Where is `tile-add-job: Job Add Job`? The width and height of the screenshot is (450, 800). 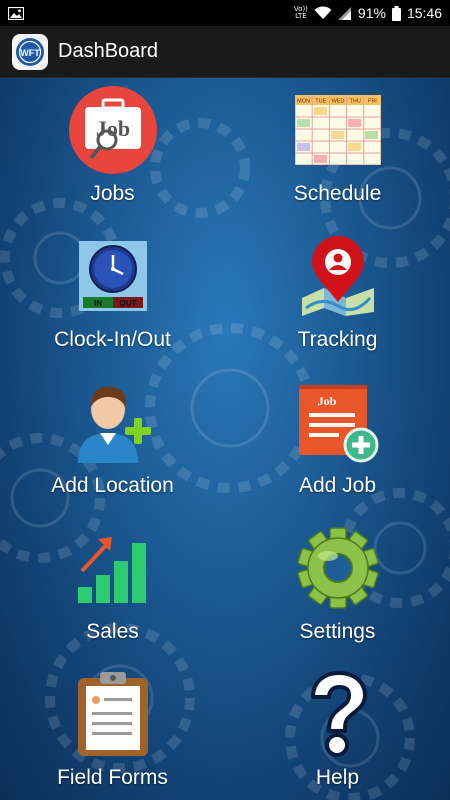
tile-add-job: Job Add Job is located at coordinates (337, 443).